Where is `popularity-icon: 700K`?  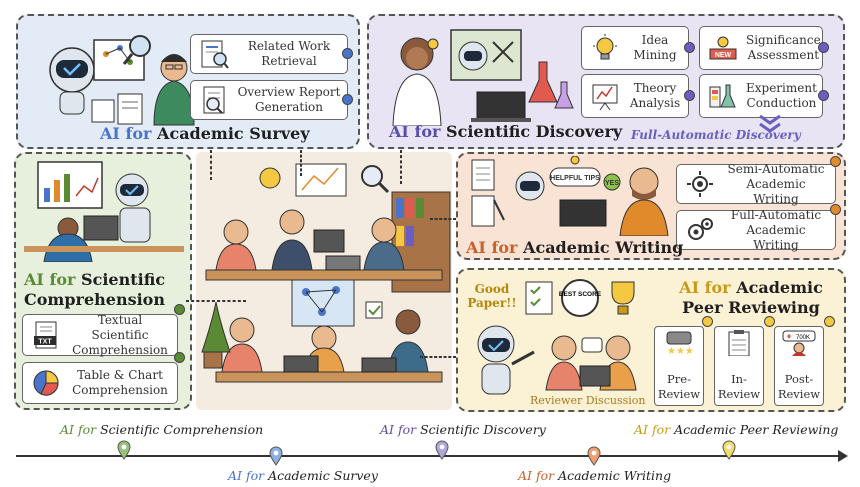 popularity-icon: 700K is located at coordinates (799, 343).